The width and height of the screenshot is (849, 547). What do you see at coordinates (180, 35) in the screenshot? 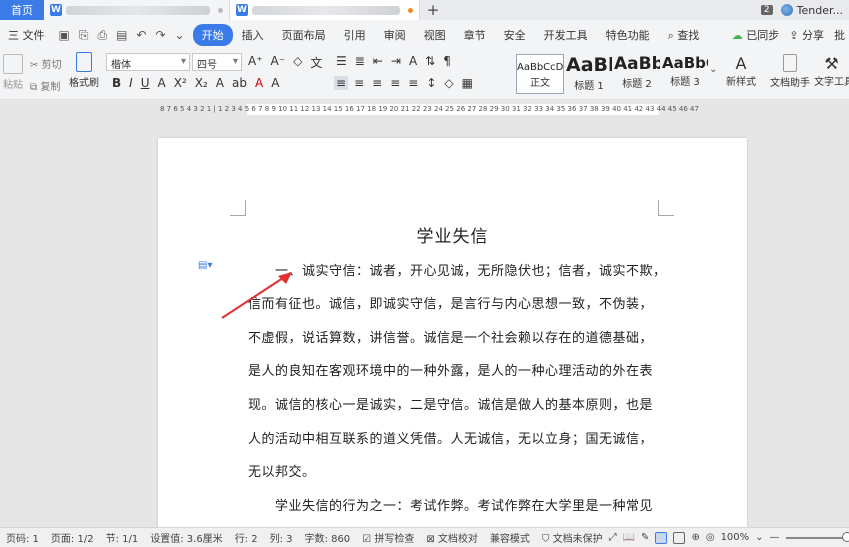
I see `customize-chevron-icon: ⌄` at bounding box center [180, 35].